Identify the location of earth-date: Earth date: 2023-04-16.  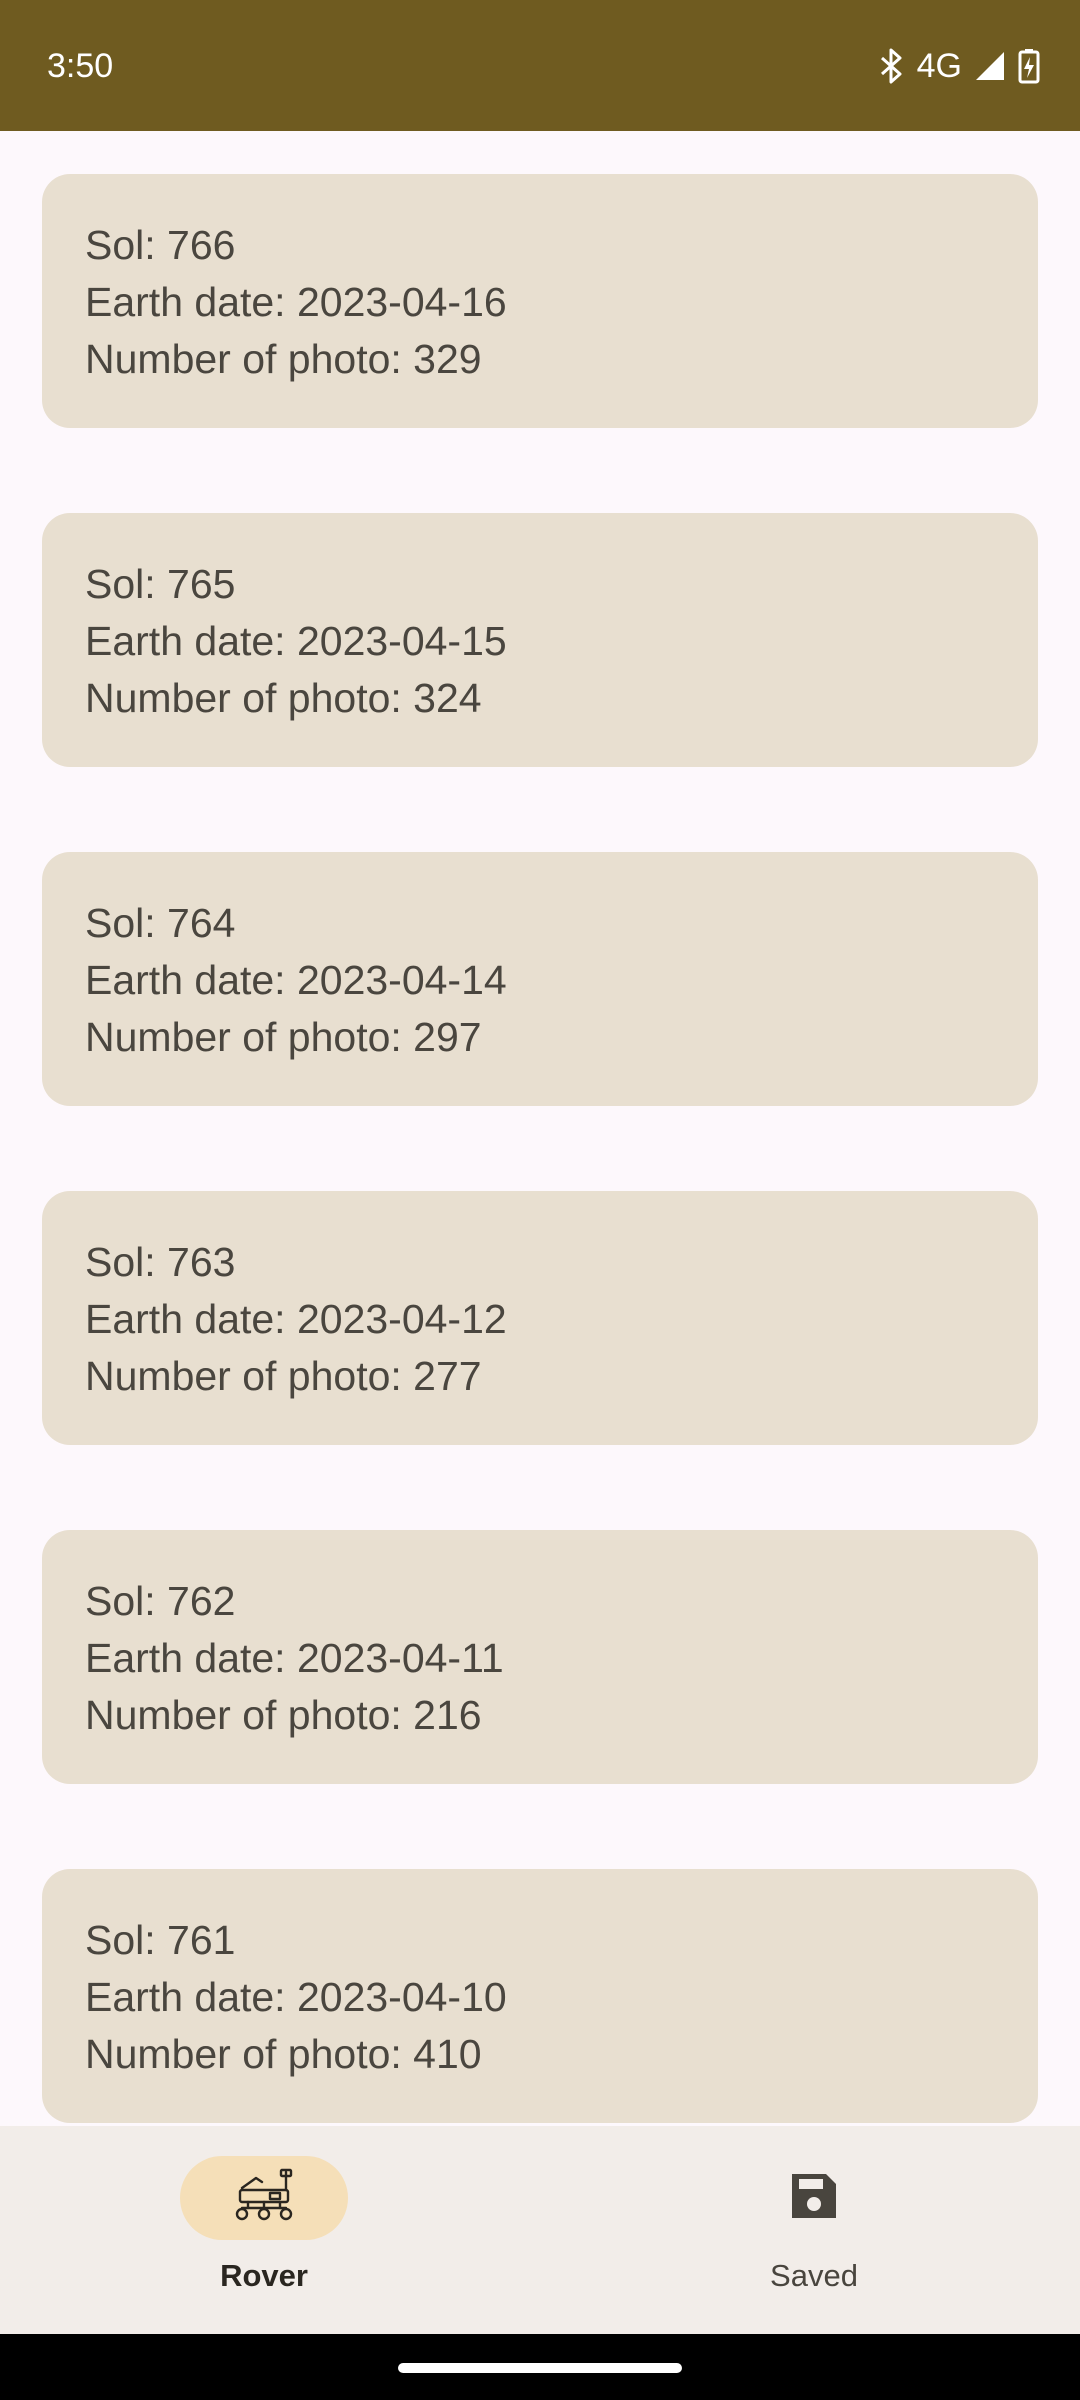
(296, 302).